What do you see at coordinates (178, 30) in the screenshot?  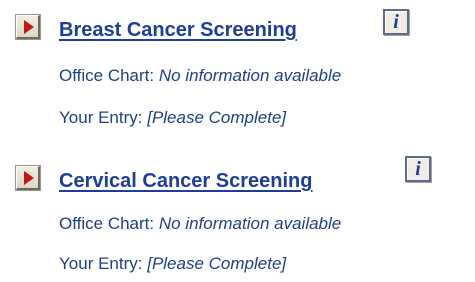 I see `section-title-link: Breast Cancer Screening` at bounding box center [178, 30].